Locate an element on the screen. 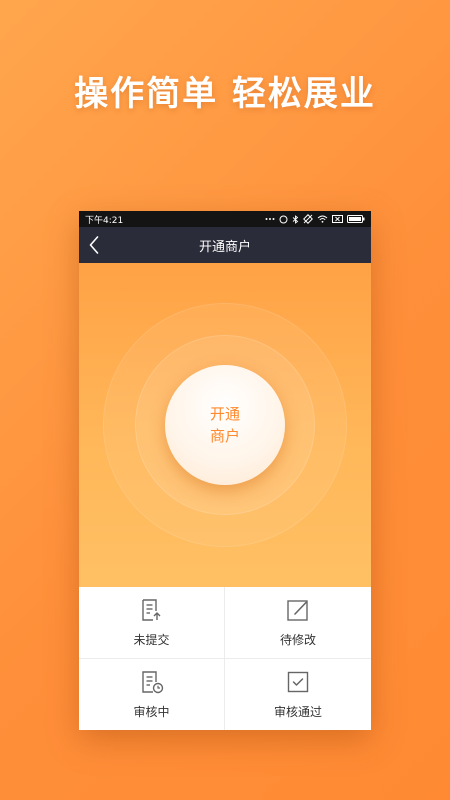  open-merchant-label: 开通商户 is located at coordinates (224, 425).